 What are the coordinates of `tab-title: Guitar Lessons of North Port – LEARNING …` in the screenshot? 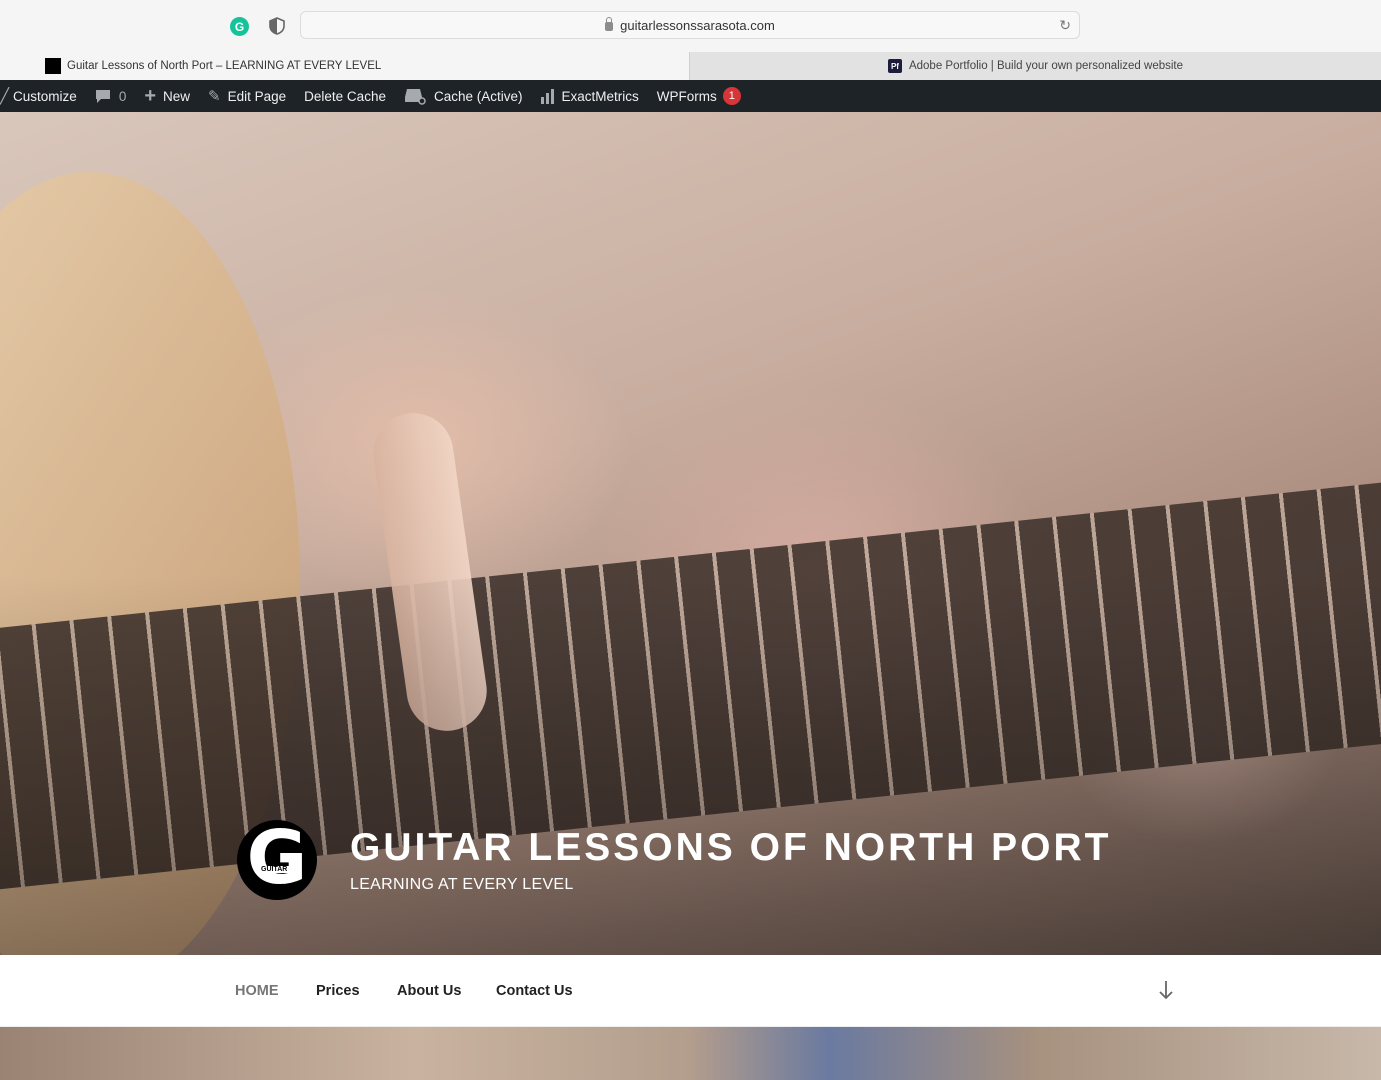 It's located at (224, 66).